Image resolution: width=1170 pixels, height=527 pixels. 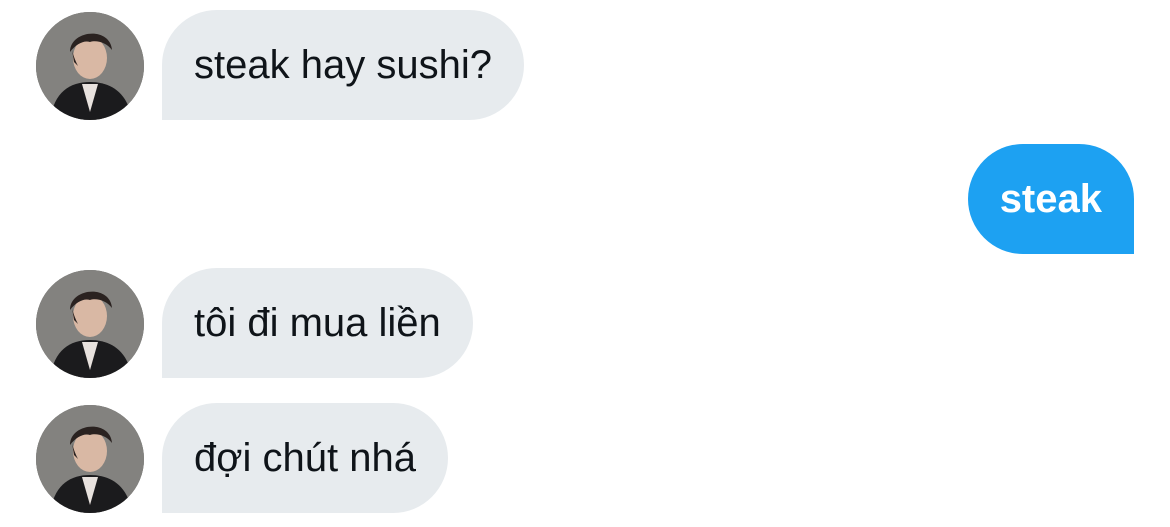 I want to click on message-text: steak hay sushi?, so click(x=343, y=65).